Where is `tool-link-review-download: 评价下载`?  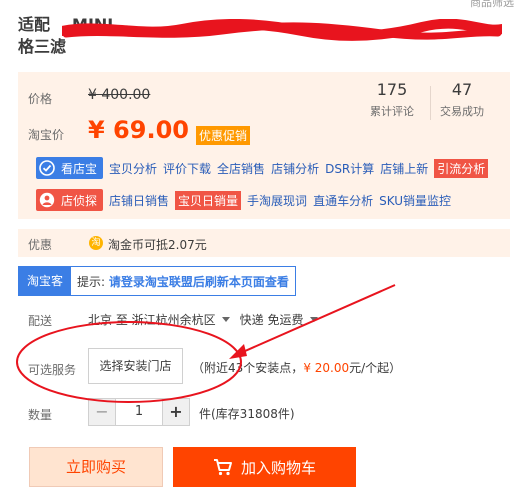
tool-link-review-download: 评价下载 is located at coordinates (187, 168).